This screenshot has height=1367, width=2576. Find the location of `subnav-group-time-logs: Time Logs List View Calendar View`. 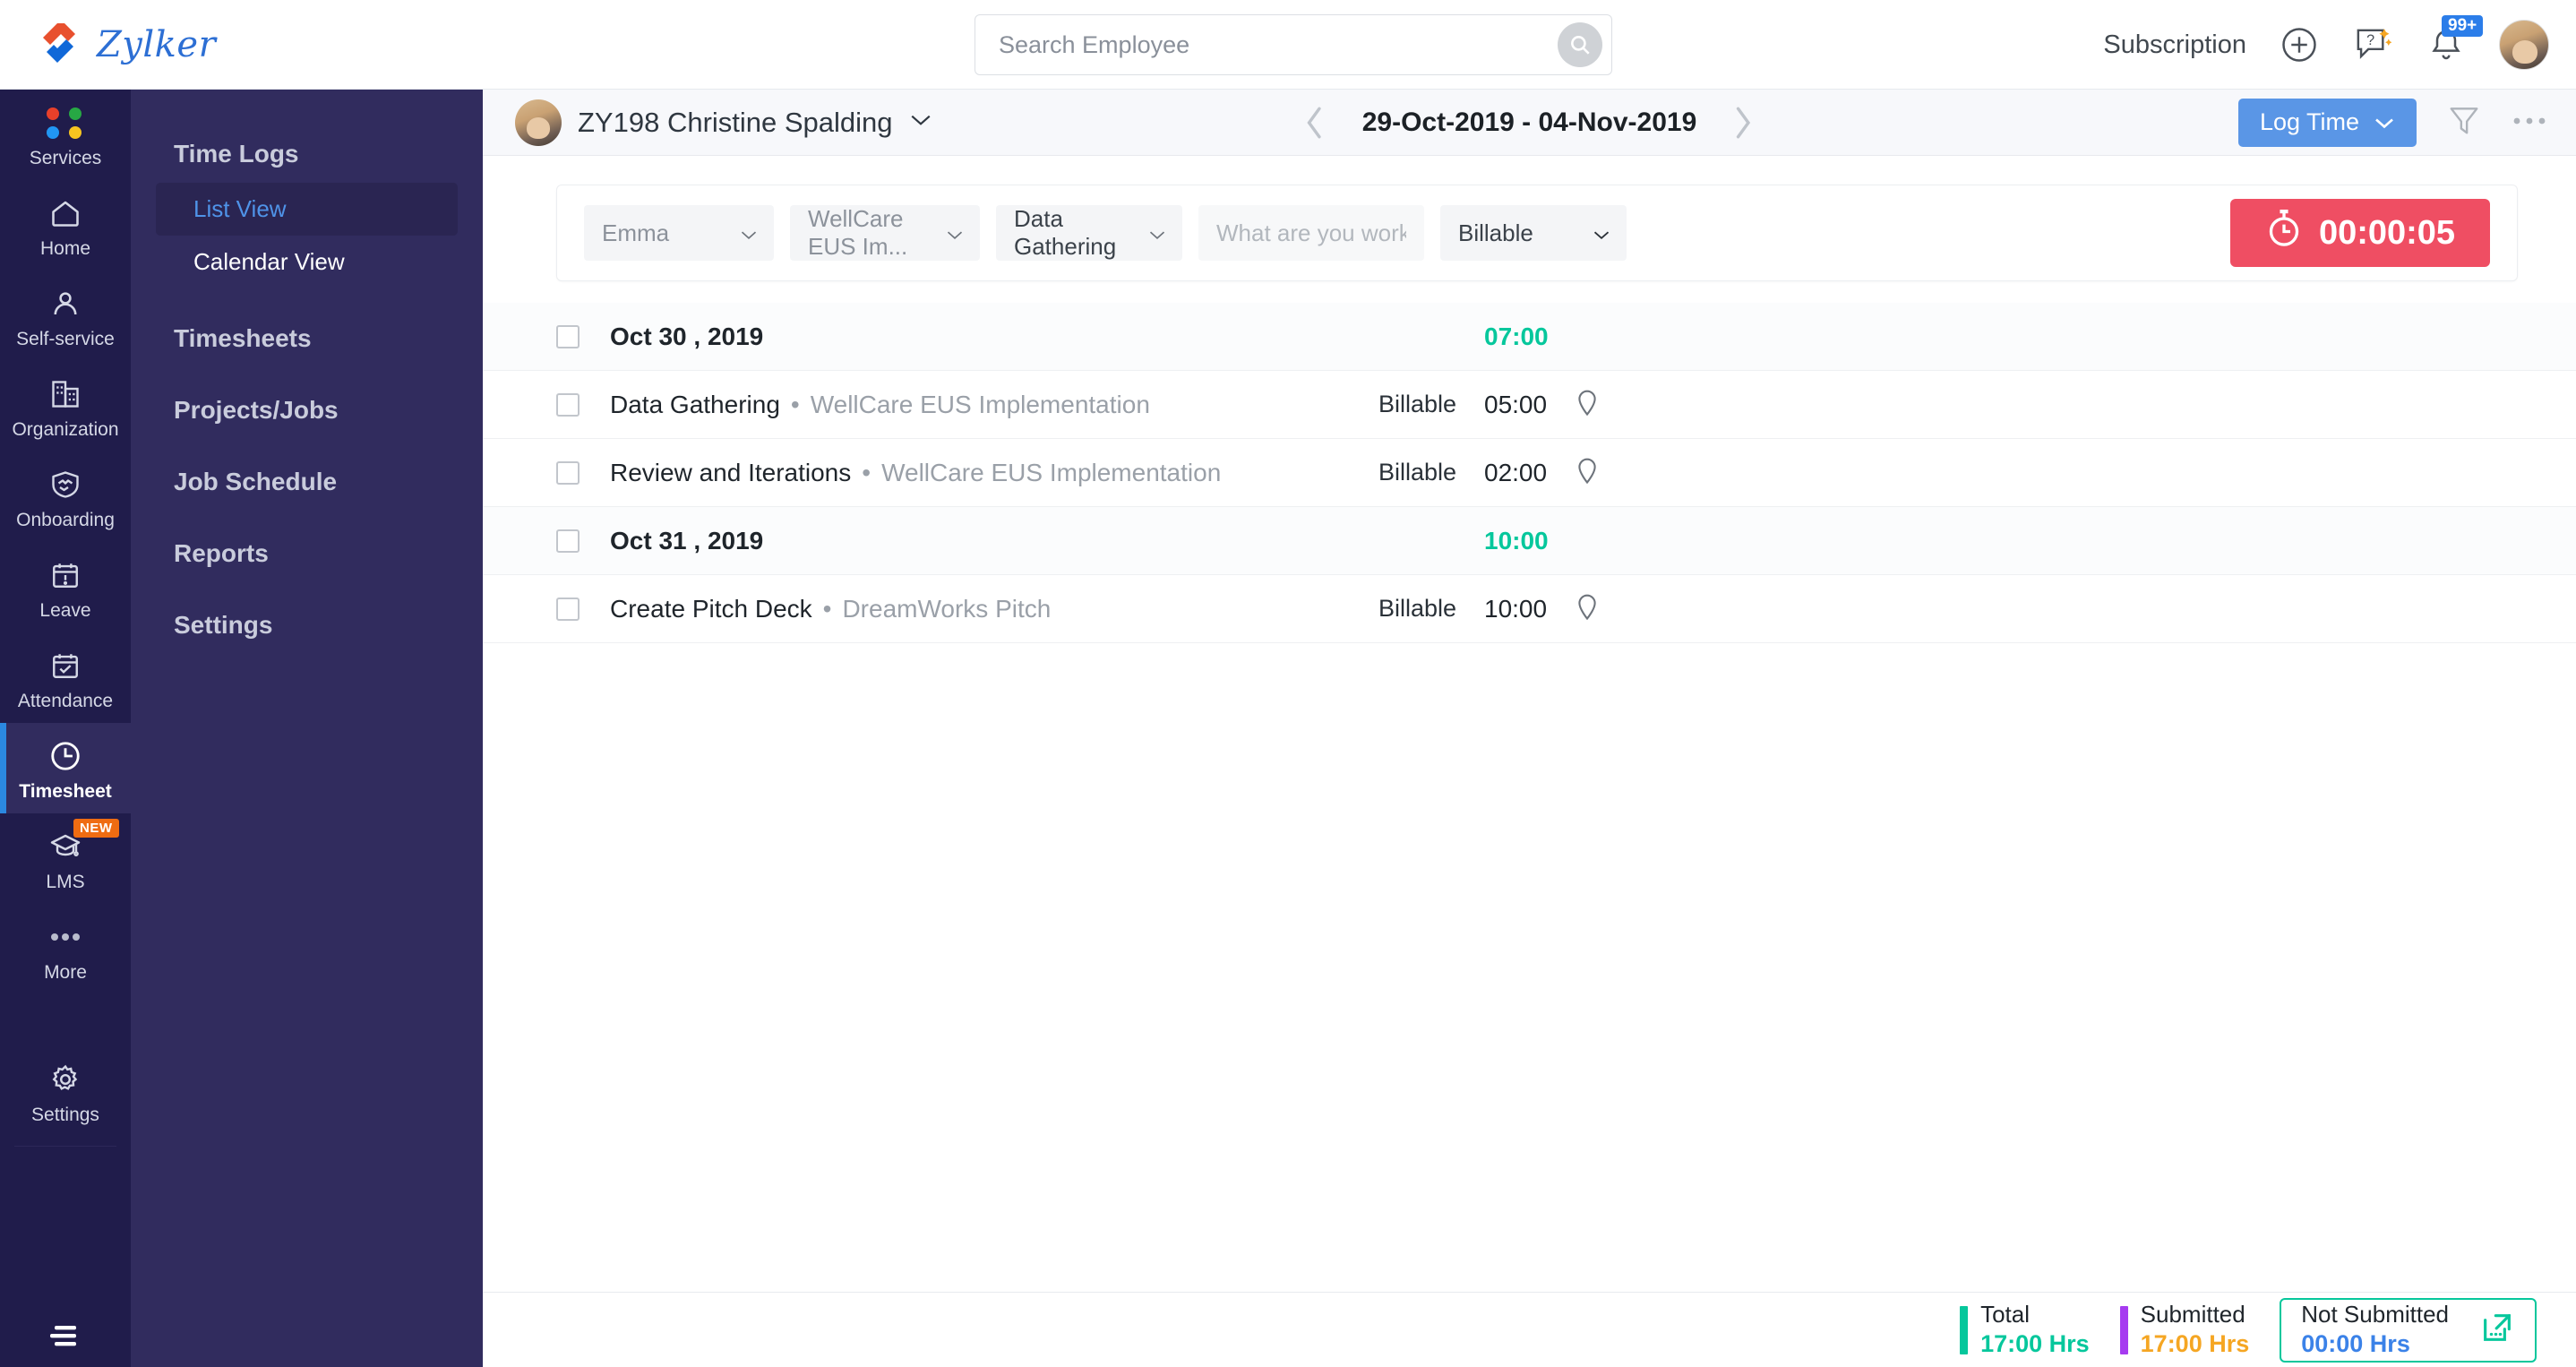

subnav-group-time-logs: Time Logs List View Calendar View is located at coordinates (307, 214).